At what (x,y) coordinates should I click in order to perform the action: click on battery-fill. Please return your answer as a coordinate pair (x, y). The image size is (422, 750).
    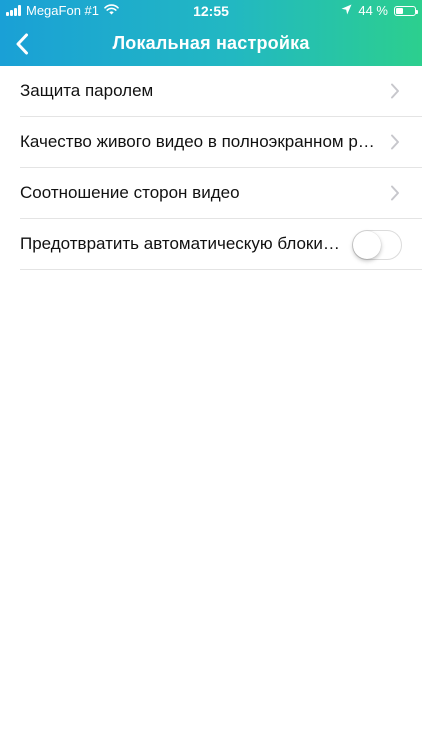
    Looking at the image, I should click on (399, 10).